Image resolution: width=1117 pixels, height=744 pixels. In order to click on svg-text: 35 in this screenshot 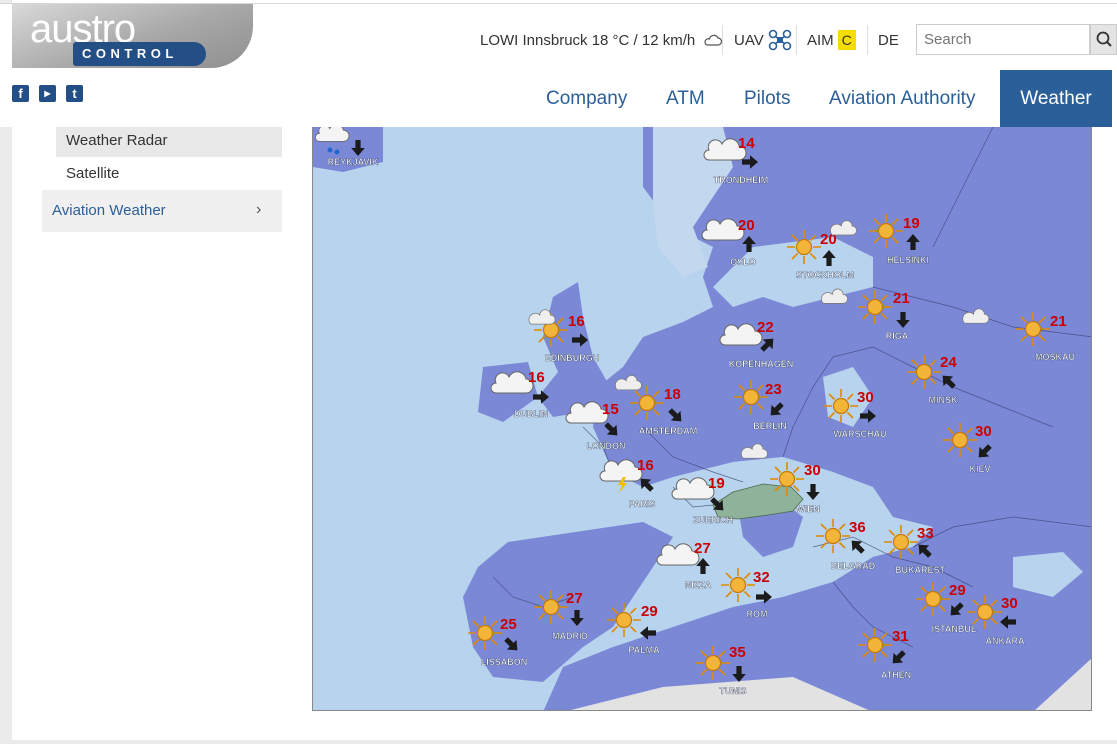, I will do `click(737, 652)`.